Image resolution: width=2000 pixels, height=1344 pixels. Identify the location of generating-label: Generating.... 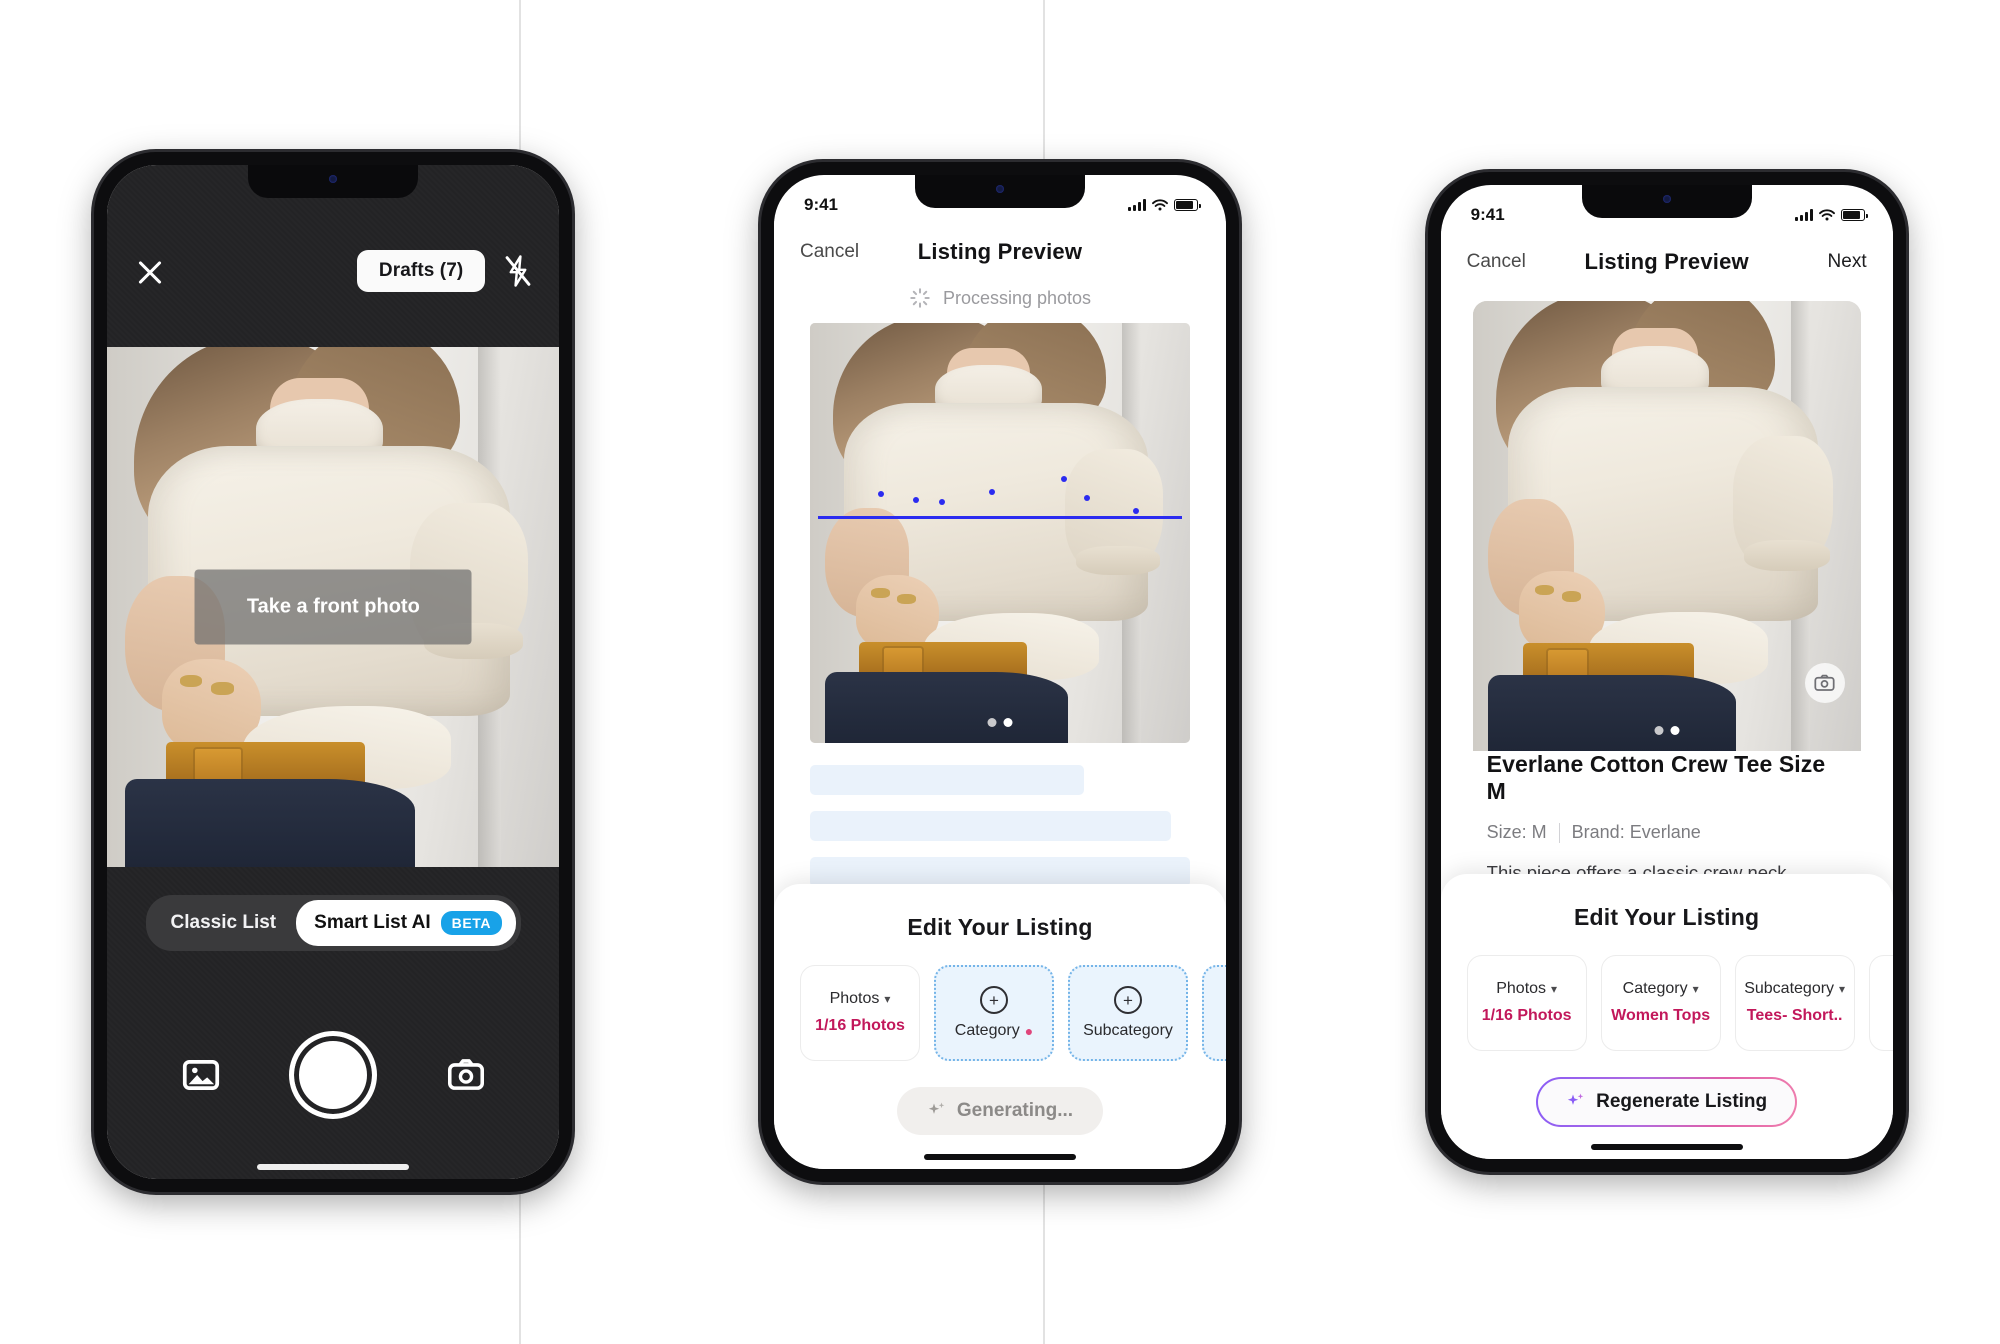
(1015, 1110).